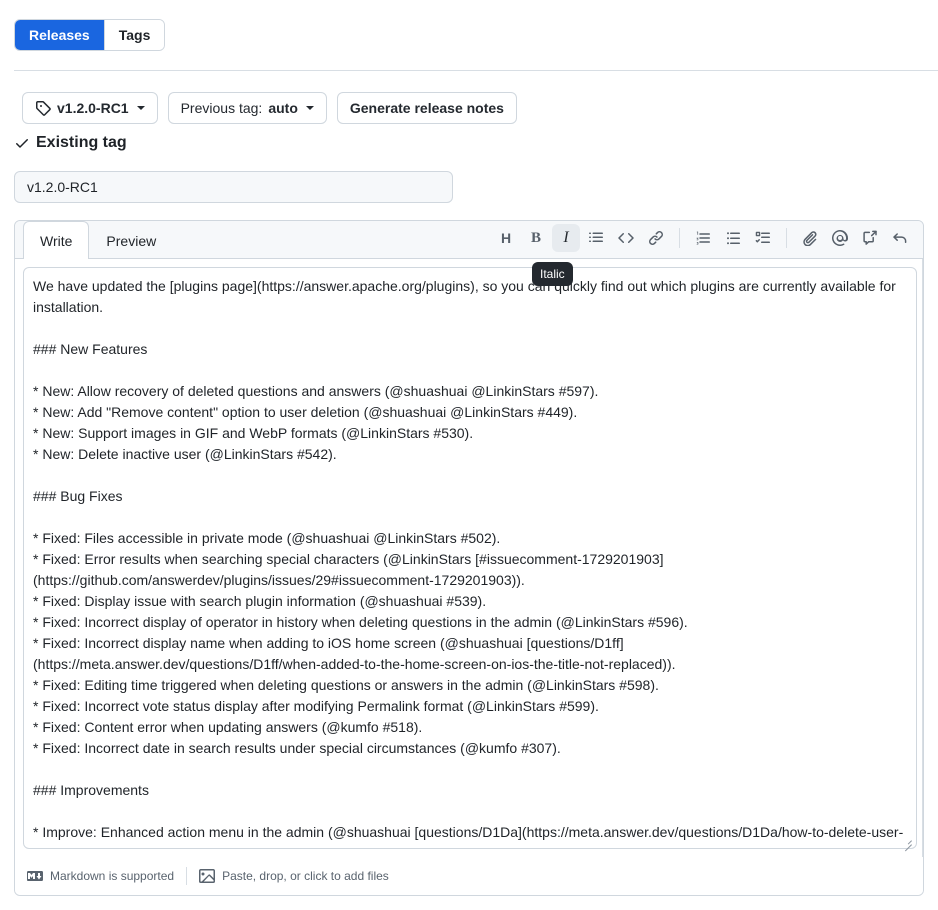  Describe the element at coordinates (207, 876) in the screenshot. I see `image-icon` at that location.